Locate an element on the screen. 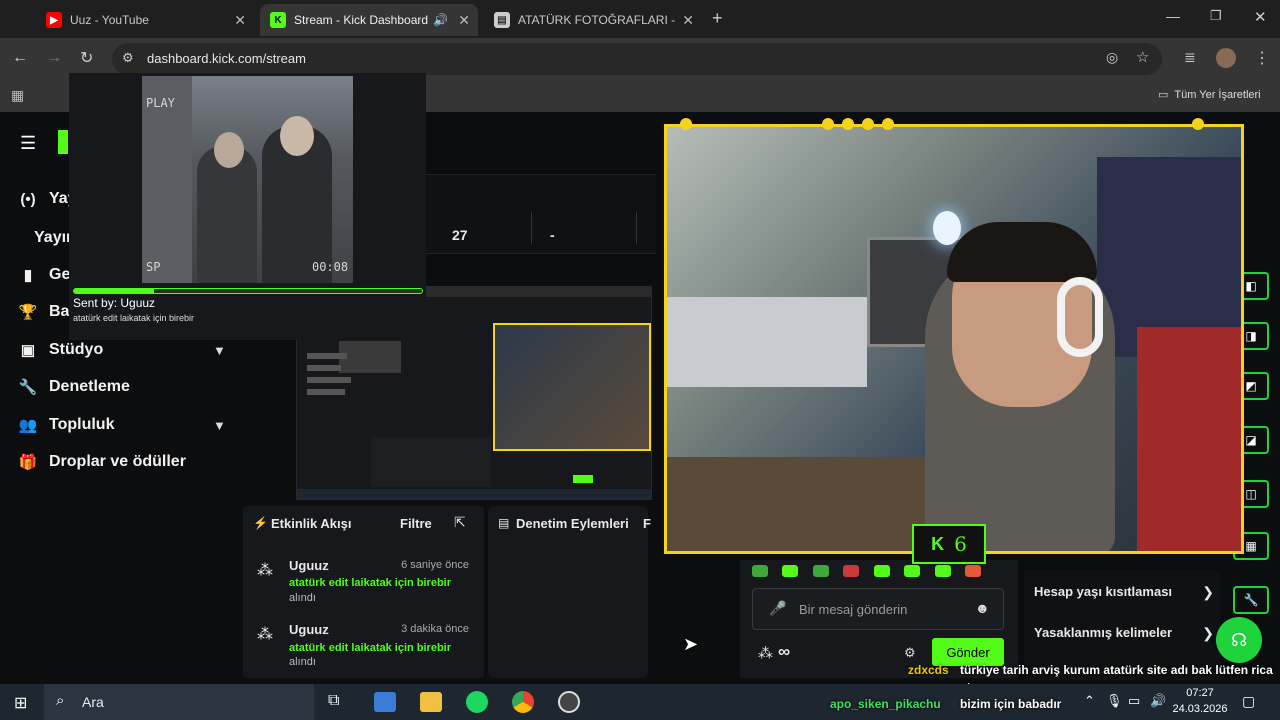  studio-icon: ▣ is located at coordinates (28, 350).